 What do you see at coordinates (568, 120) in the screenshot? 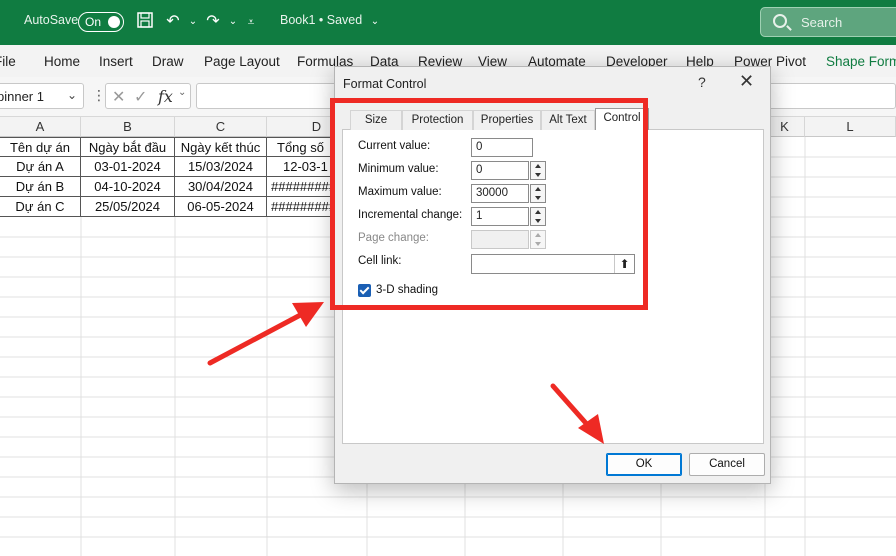
I see `tab-alt-text: Alt Text` at bounding box center [568, 120].